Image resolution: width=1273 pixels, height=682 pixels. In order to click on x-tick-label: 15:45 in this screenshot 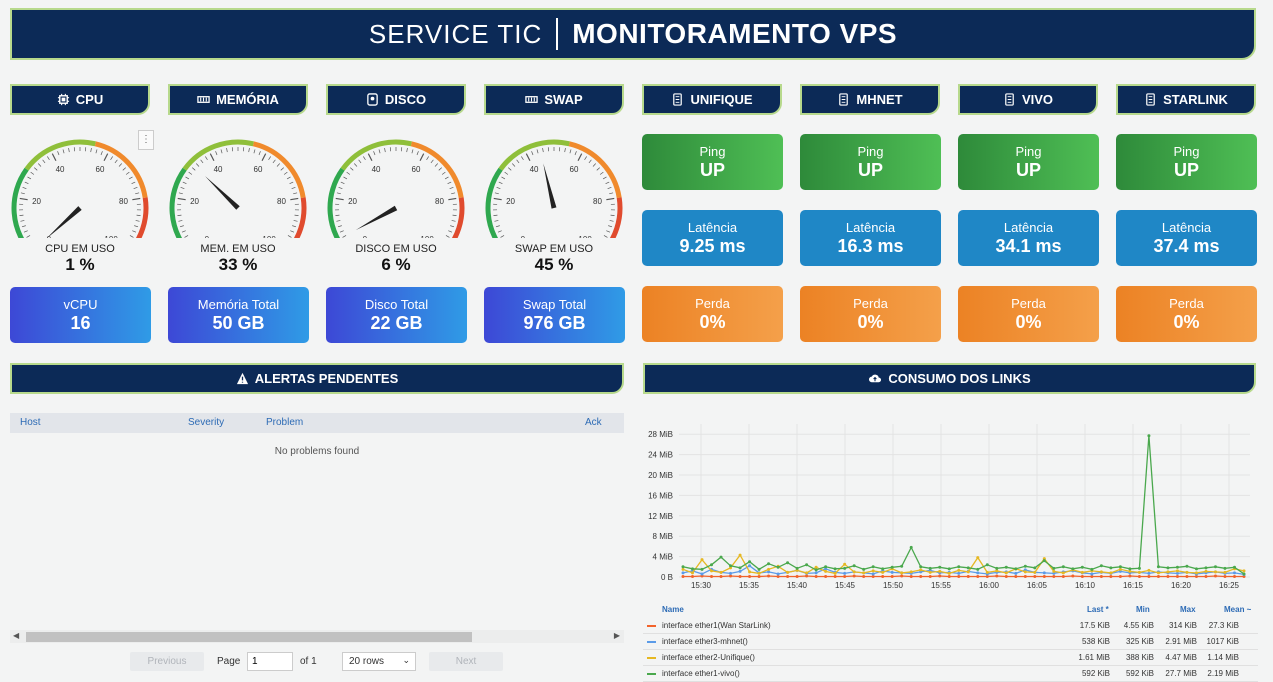, I will do `click(845, 585)`.